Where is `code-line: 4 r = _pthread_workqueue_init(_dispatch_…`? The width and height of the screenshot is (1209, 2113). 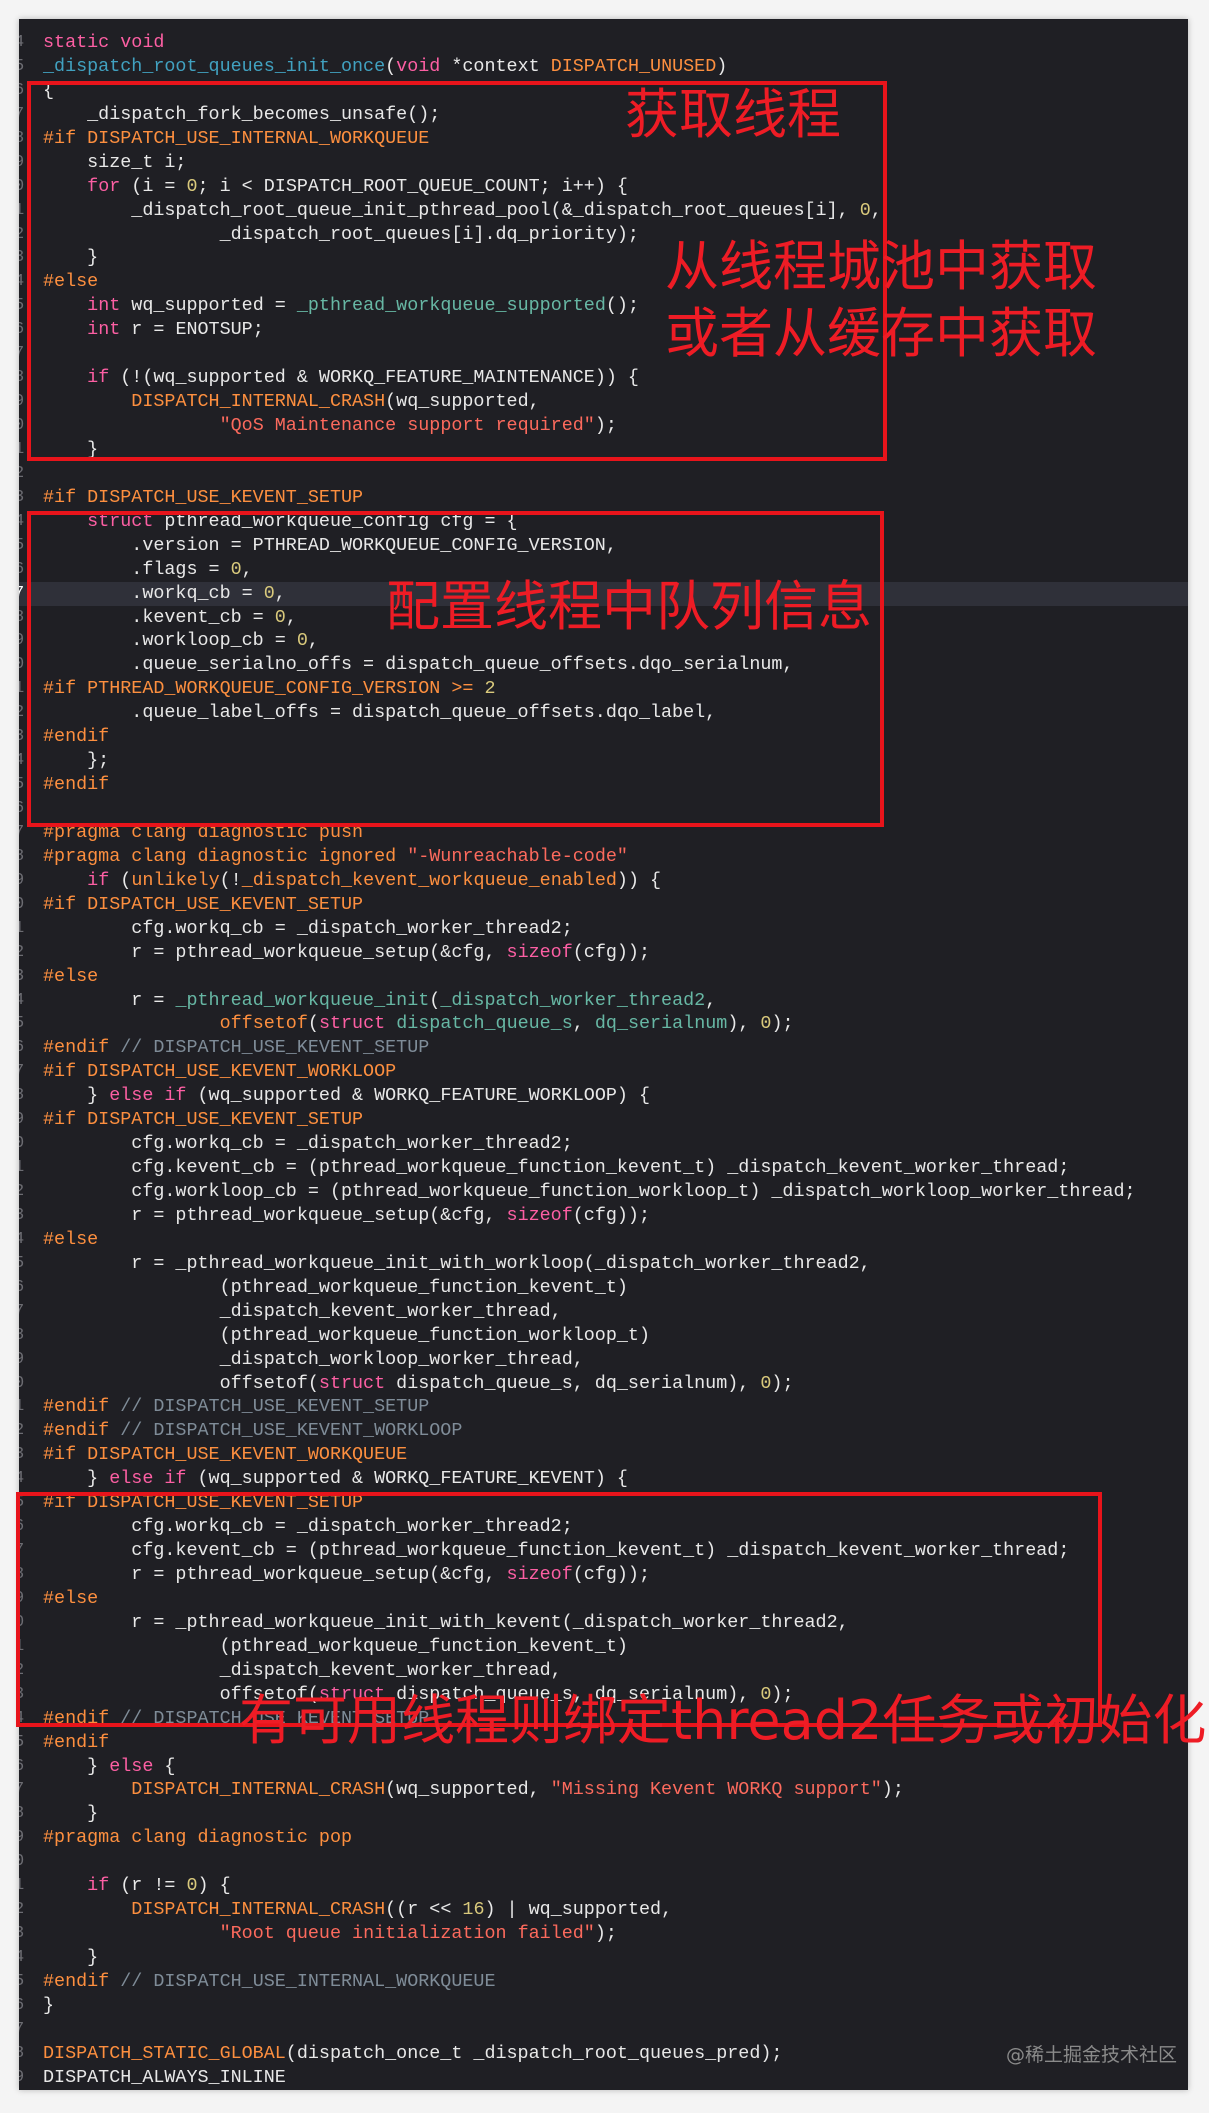 code-line: 4 r = _pthread_workqueue_init(_dispatch_… is located at coordinates (603, 1001).